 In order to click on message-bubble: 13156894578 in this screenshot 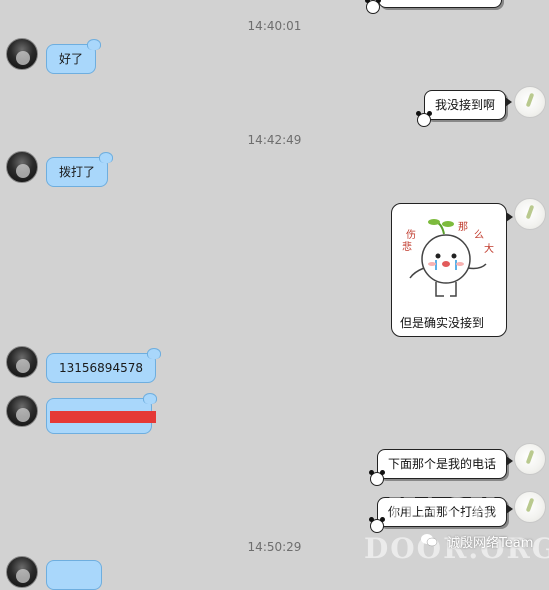, I will do `click(103, 365)`.